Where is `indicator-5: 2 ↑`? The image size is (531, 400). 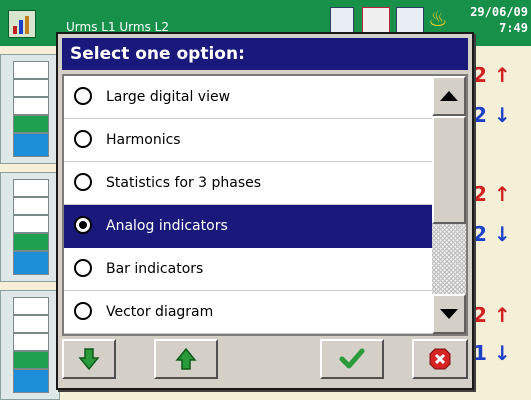 indicator-5: 2 ↑ is located at coordinates (492, 315).